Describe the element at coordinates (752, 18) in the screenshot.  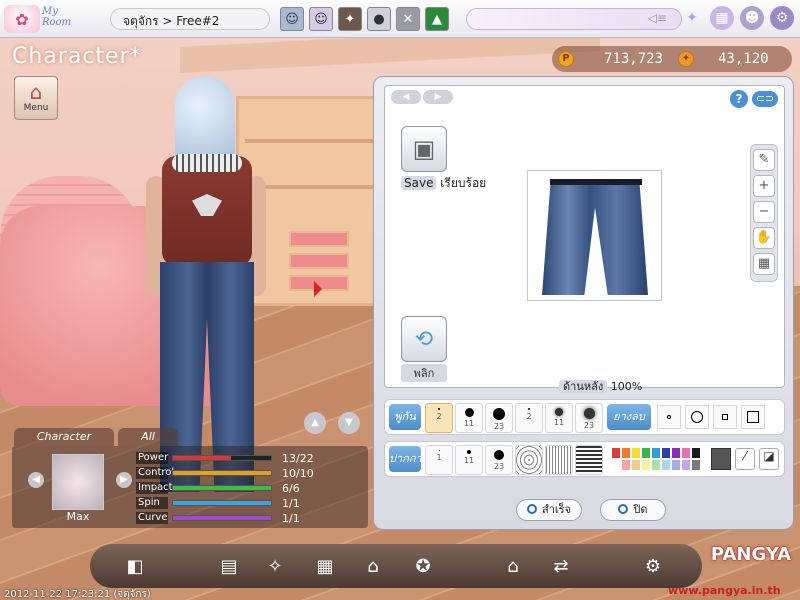
I see `skull-icon: ☻` at that location.